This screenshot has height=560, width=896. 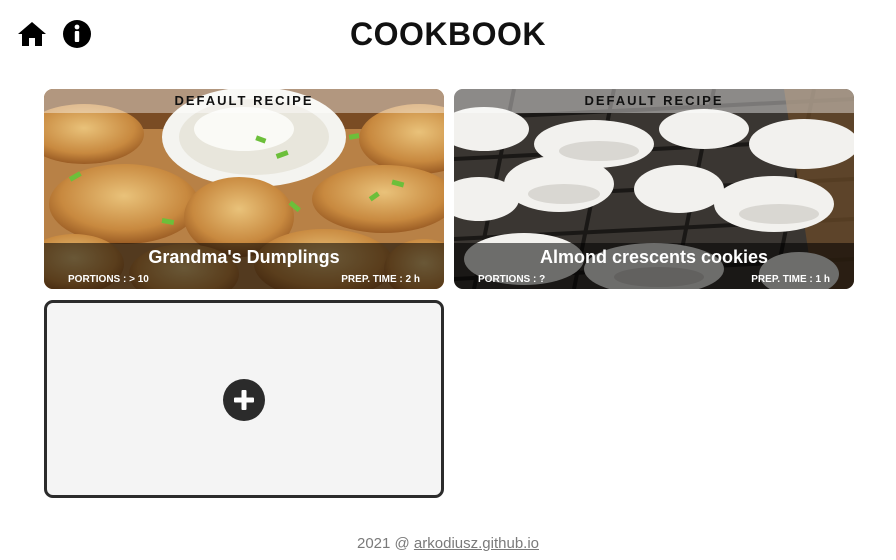 What do you see at coordinates (108, 279) in the screenshot?
I see `recipe-portions: PORTIONS : > 10` at bounding box center [108, 279].